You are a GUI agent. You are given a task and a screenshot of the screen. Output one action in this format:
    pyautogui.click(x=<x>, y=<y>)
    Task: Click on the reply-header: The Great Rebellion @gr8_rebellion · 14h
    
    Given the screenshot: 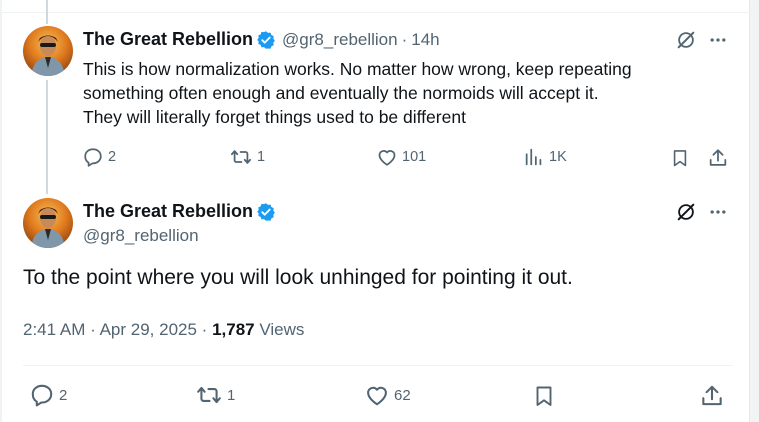 What is the action you would take?
    pyautogui.click(x=261, y=39)
    